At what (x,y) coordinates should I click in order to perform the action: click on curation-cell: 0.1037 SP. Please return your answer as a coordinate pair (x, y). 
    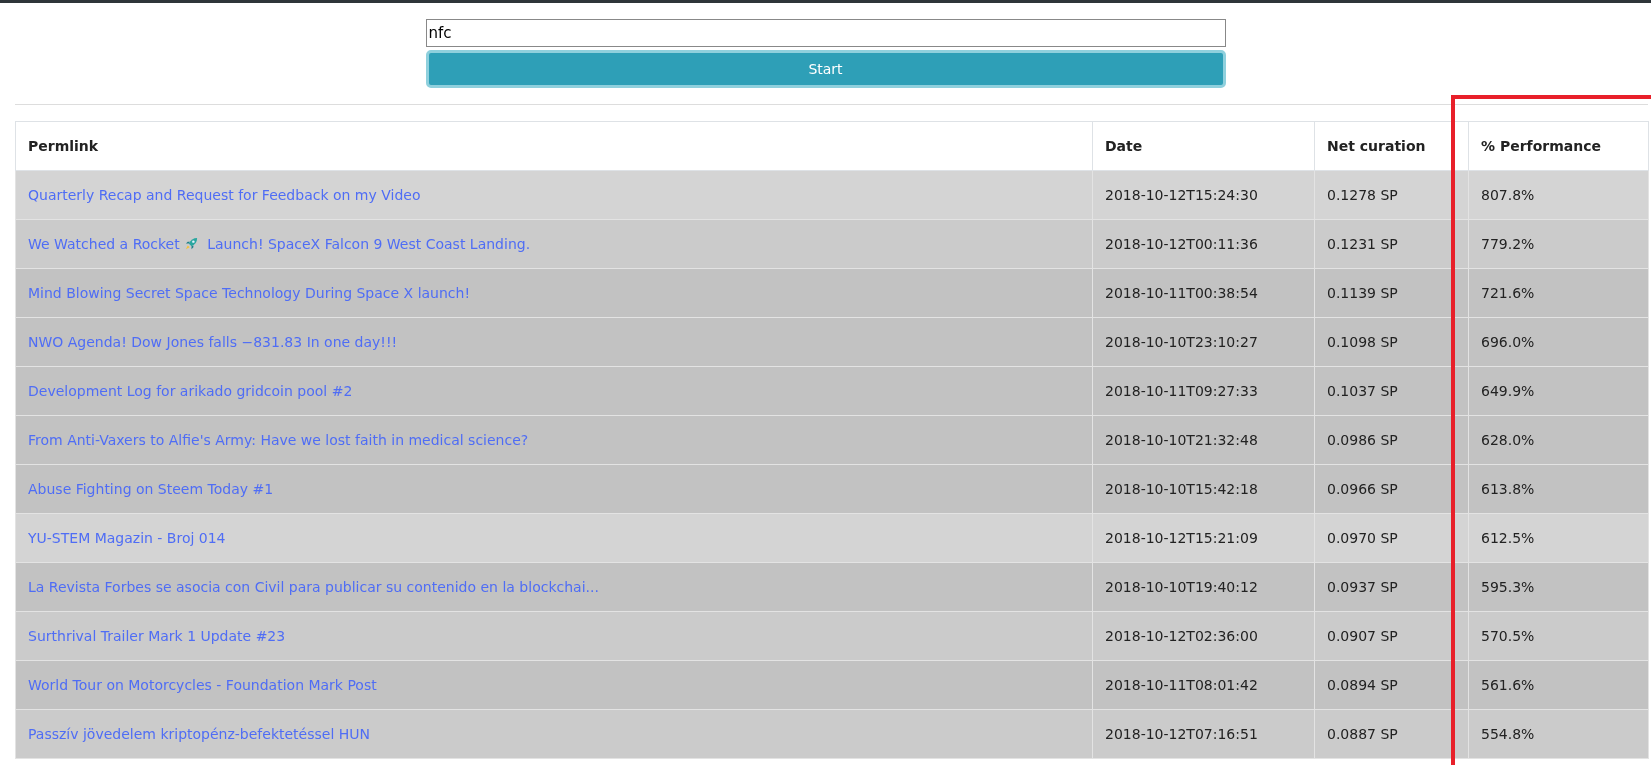
    Looking at the image, I should click on (1391, 391).